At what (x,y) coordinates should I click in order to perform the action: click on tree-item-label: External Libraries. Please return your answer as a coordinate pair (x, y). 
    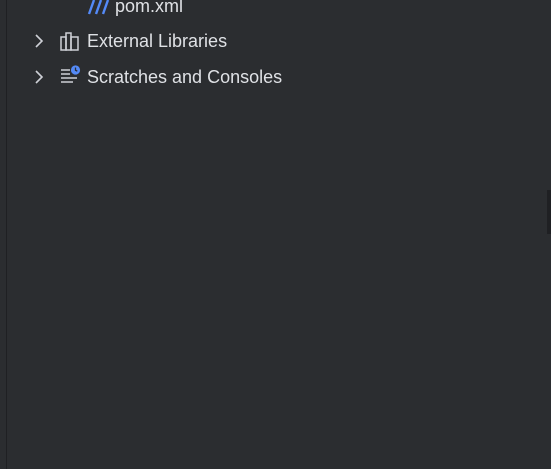
    Looking at the image, I should click on (157, 41).